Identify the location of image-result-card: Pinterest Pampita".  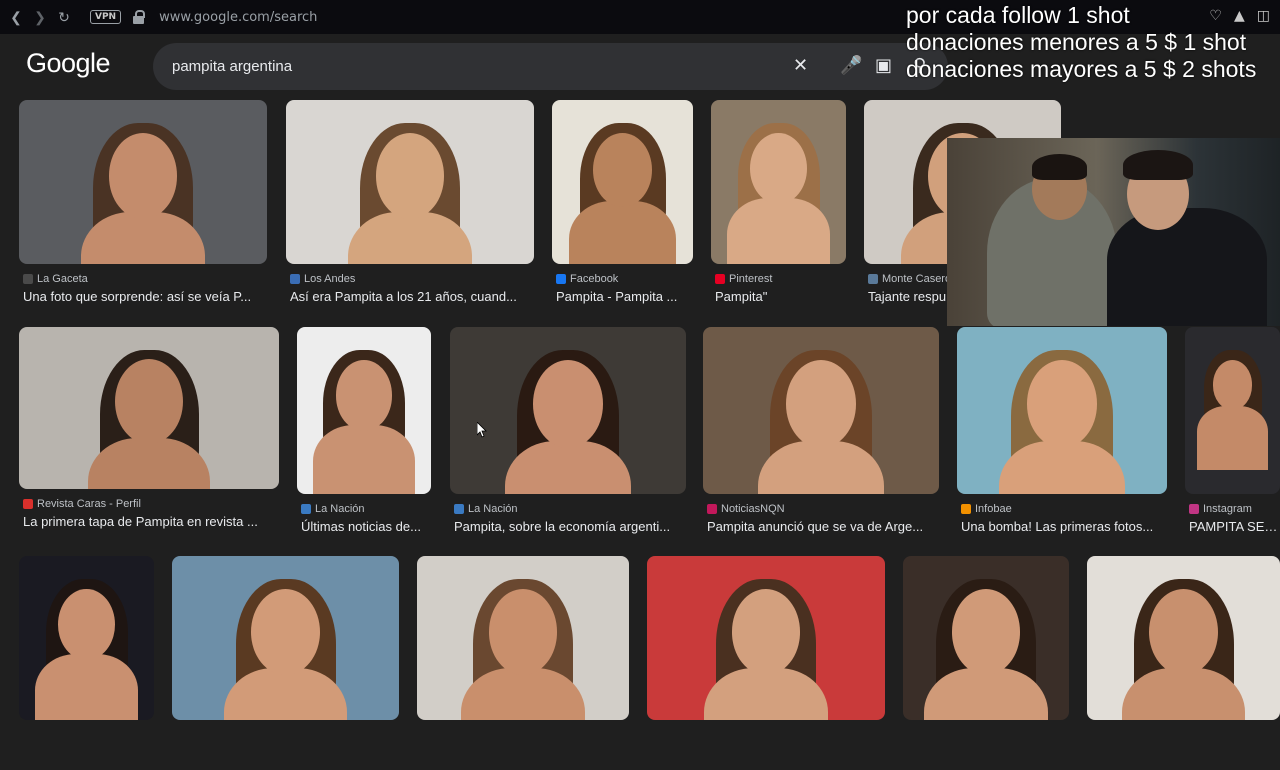
(778, 207).